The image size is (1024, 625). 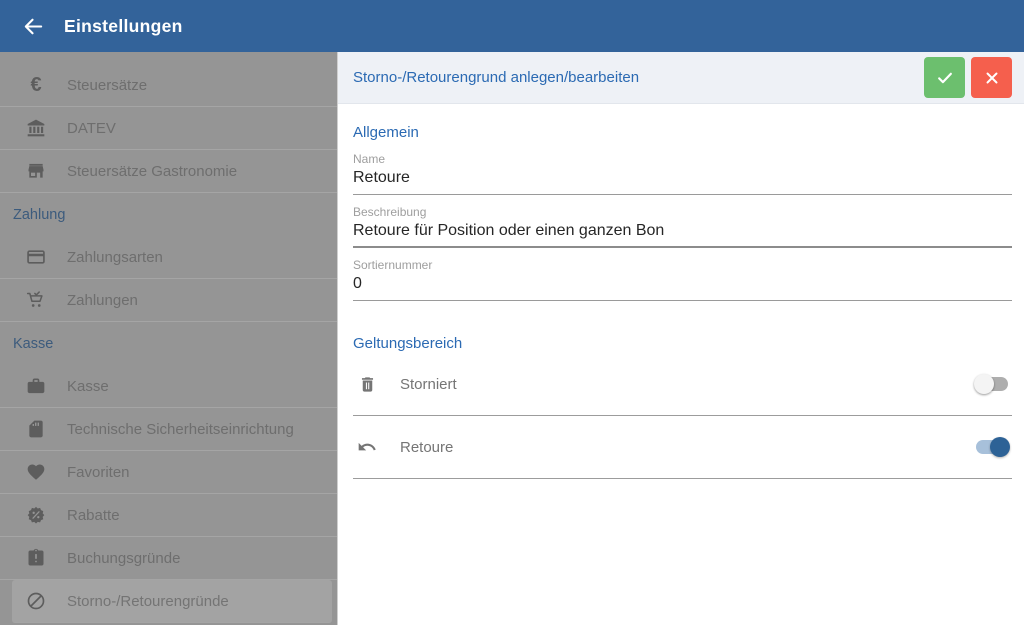 What do you see at coordinates (682, 233) in the screenshot?
I see `beschreibung-input` at bounding box center [682, 233].